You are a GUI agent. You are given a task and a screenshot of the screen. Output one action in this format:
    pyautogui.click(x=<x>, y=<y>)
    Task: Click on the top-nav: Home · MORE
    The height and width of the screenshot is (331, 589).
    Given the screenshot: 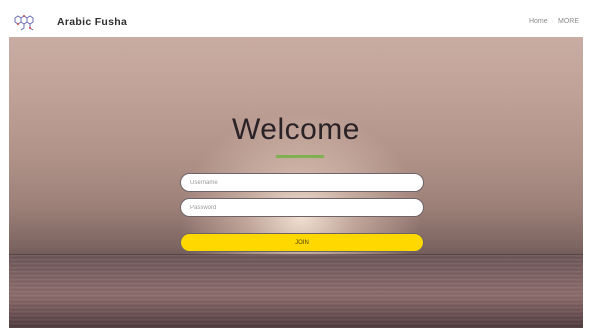 What is the action you would take?
    pyautogui.click(x=554, y=21)
    